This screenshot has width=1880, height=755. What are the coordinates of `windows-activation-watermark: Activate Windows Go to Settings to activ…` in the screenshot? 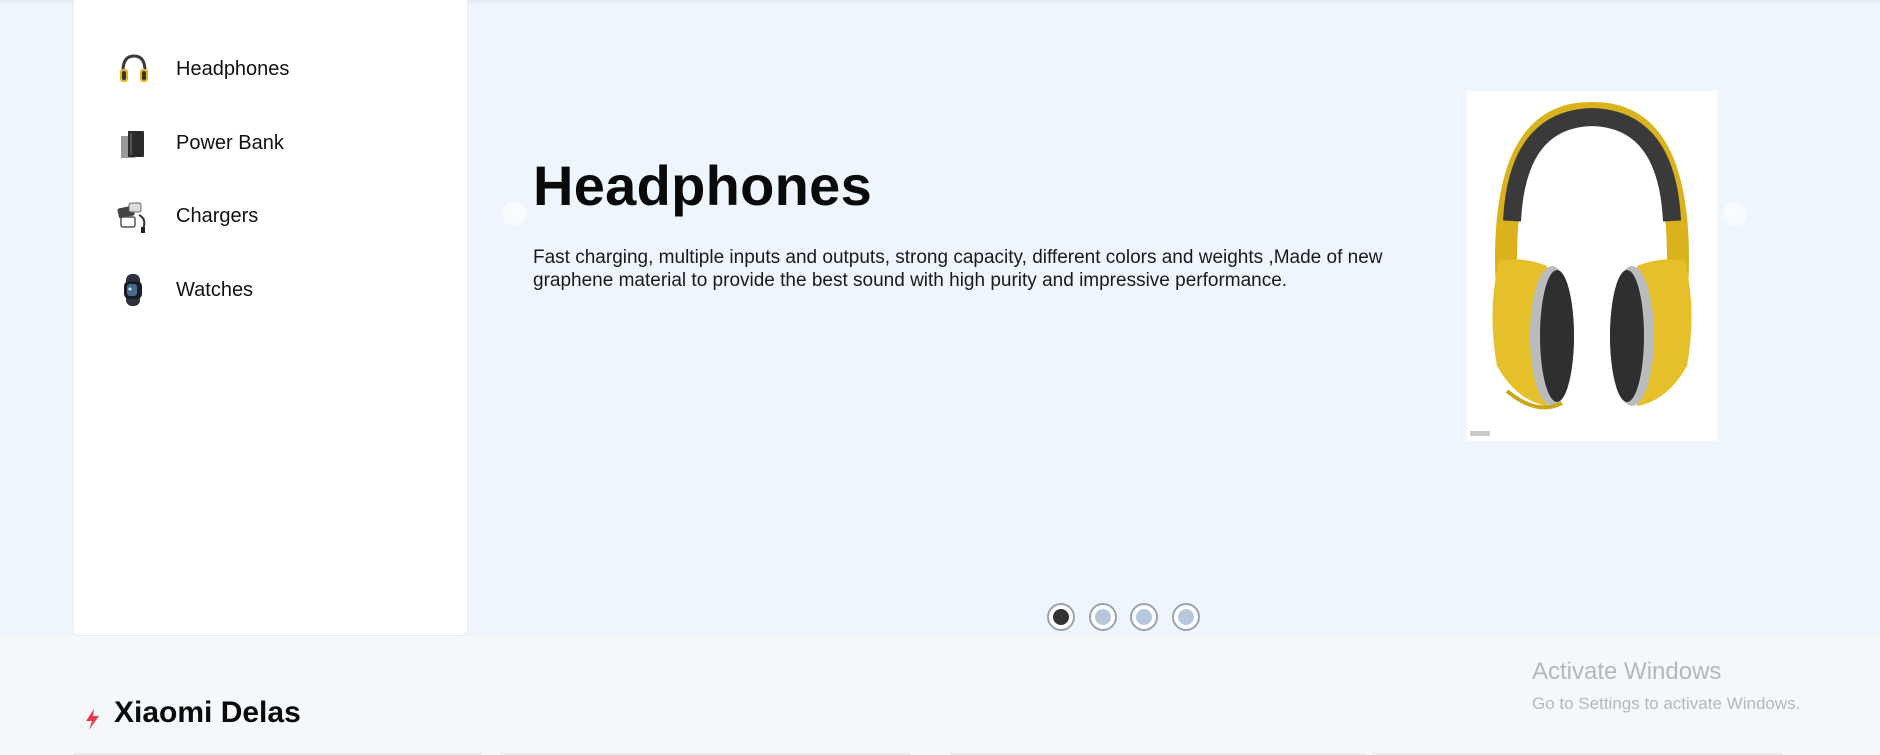 It's located at (1666, 686).